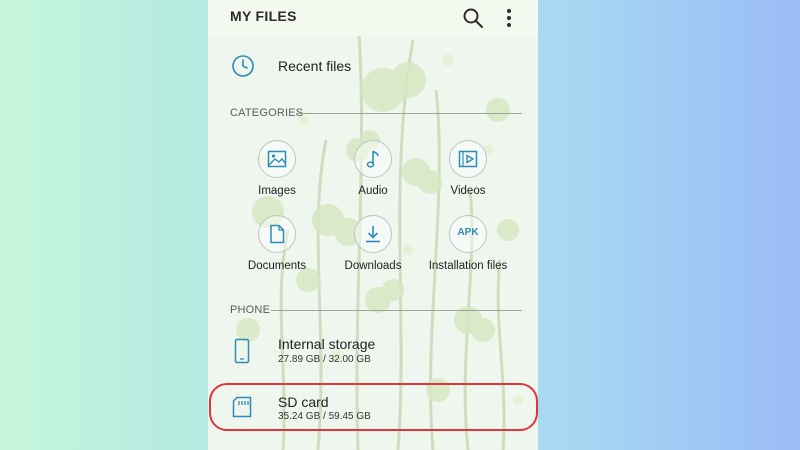 The height and width of the screenshot is (450, 800). I want to click on category-installation-files-circle: APK, so click(468, 234).